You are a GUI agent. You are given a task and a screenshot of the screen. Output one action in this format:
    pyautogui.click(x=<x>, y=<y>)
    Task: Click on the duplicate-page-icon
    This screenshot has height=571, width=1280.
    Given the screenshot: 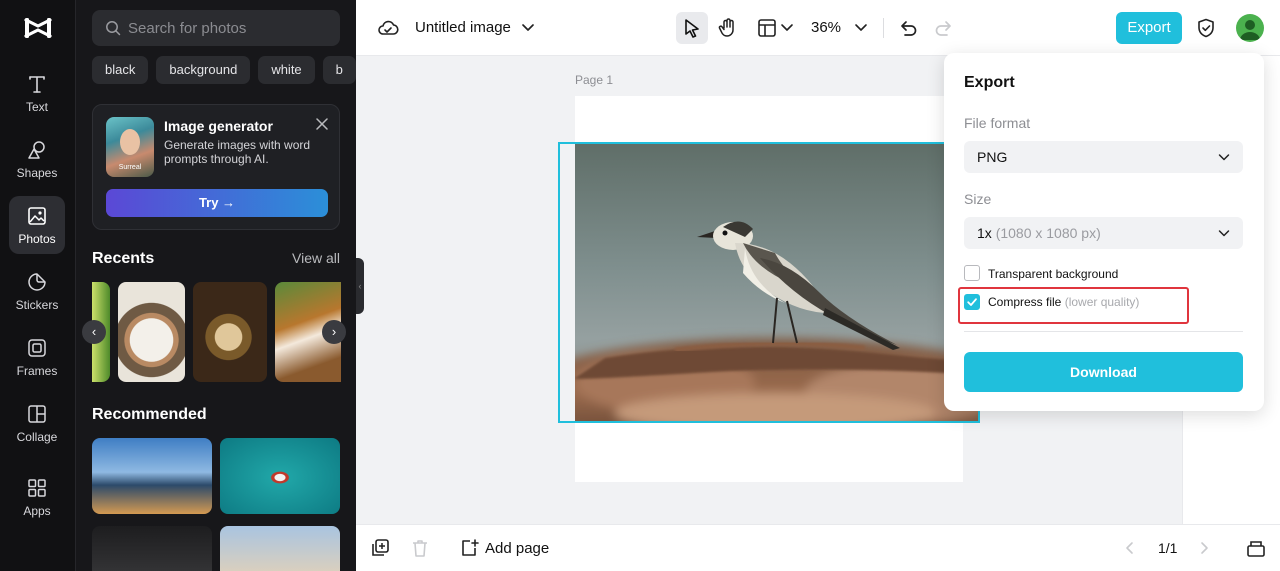 What is the action you would take?
    pyautogui.click(x=380, y=548)
    